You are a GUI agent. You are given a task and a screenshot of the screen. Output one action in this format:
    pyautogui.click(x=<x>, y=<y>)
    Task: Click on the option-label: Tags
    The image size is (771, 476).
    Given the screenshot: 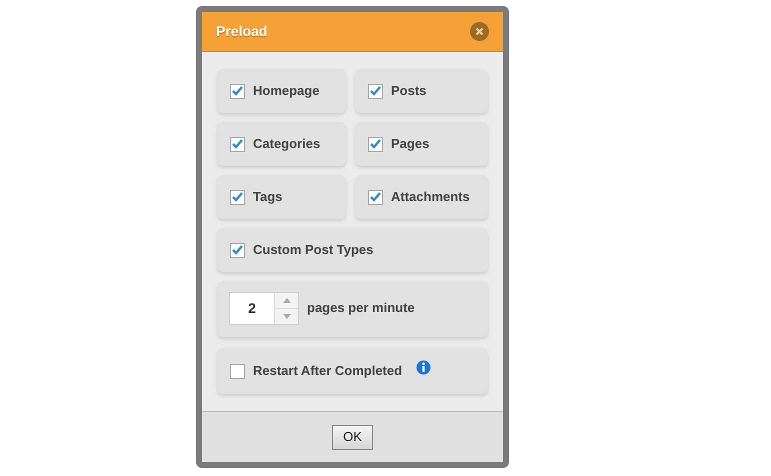 What is the action you would take?
    pyautogui.click(x=267, y=197)
    